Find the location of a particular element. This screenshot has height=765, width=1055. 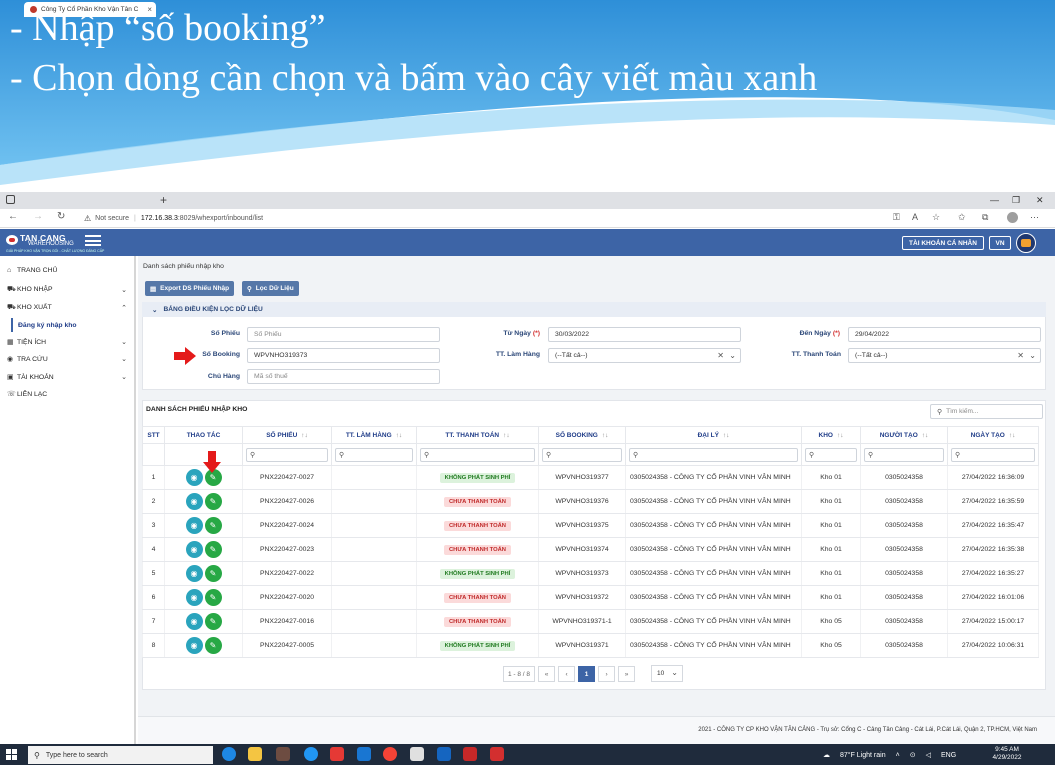

prev-page-button: ‹ is located at coordinates (567, 674).